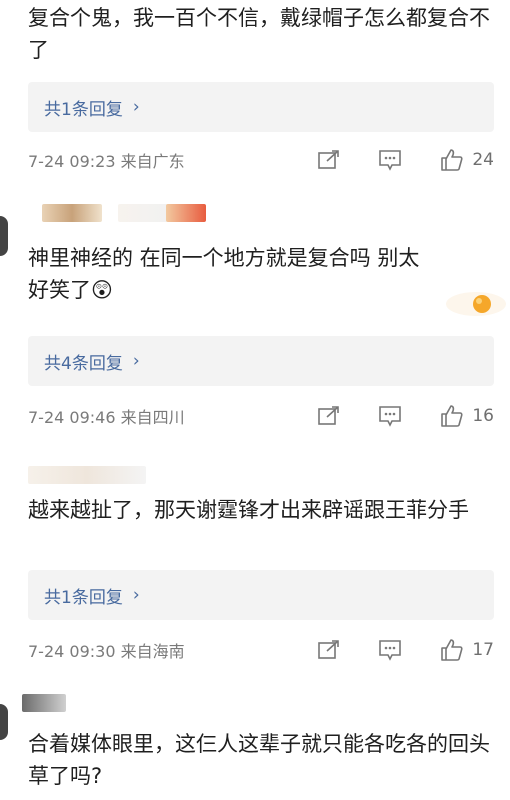 Image resolution: width=510 pixels, height=800 pixels. What do you see at coordinates (467, 650) in the screenshot?
I see `like-button: 17` at bounding box center [467, 650].